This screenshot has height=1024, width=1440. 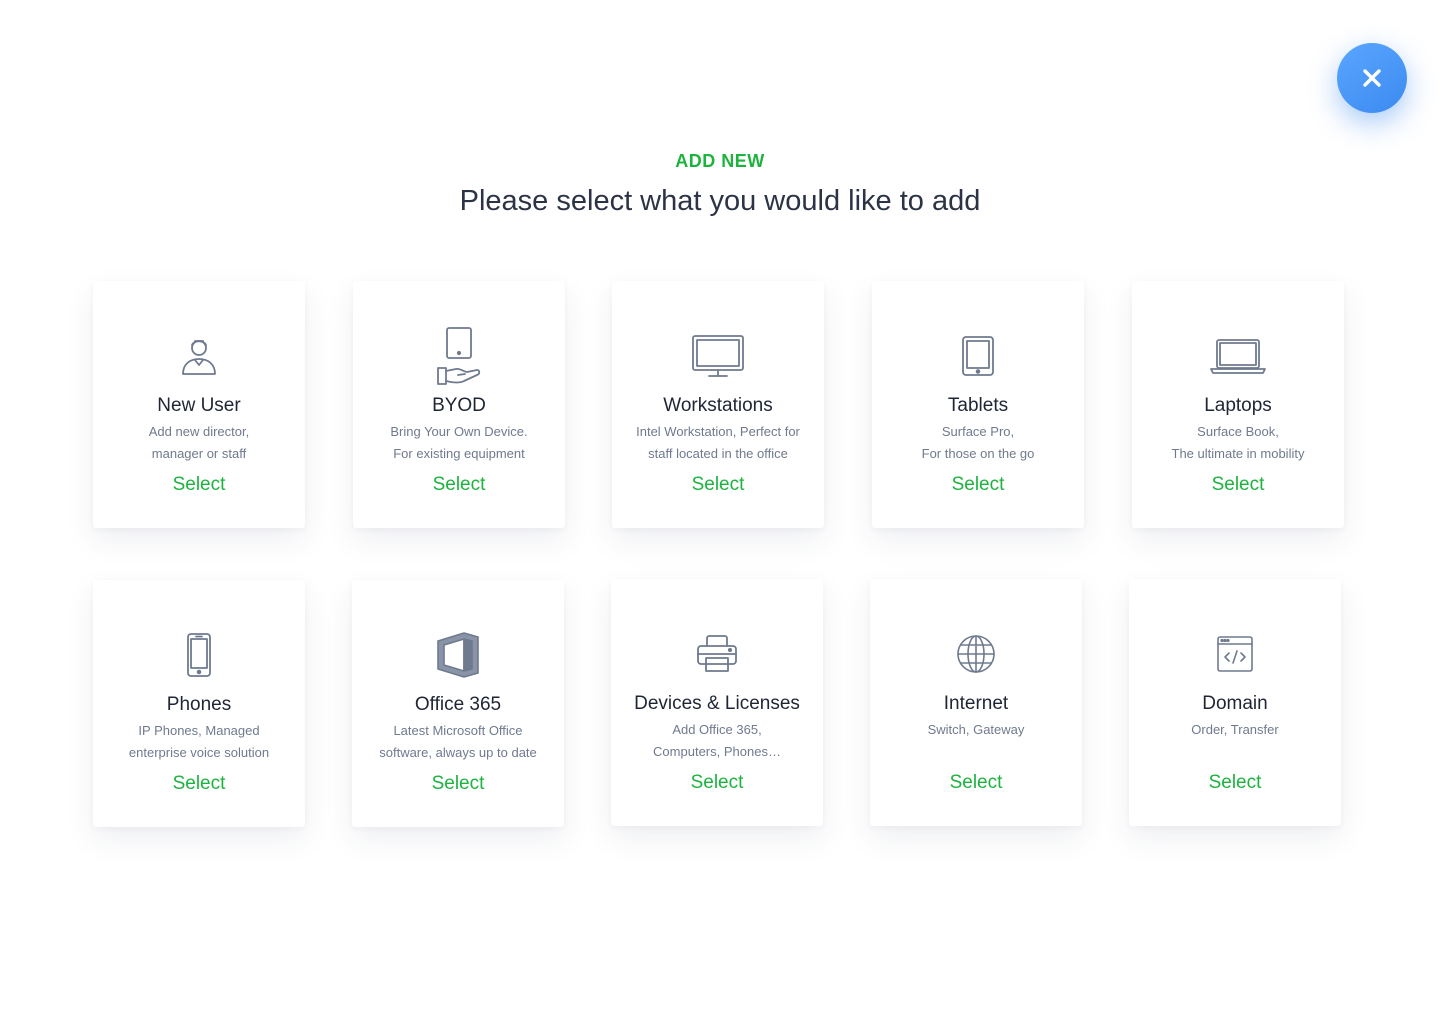 I want to click on card-domain: Domain Order, Transfer Select, so click(x=1235, y=702).